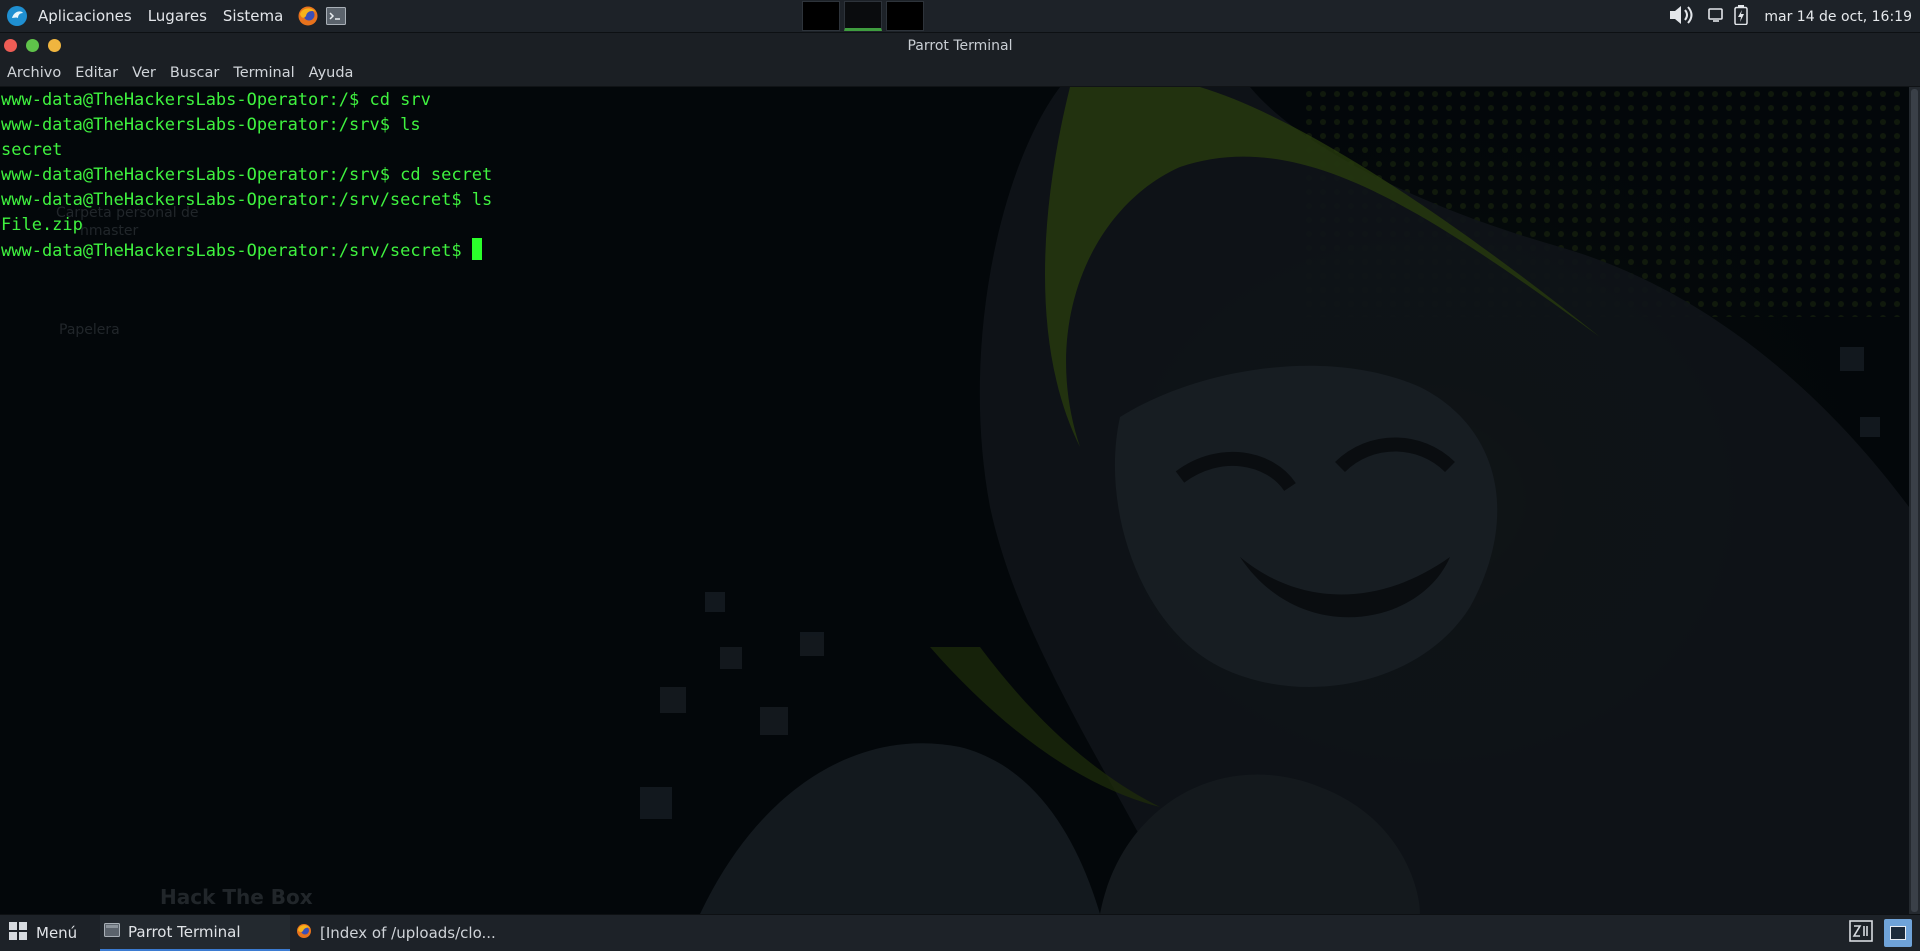 This screenshot has height=951, width=1920. I want to click on menu-applications: Aplicaciones, so click(85, 16).